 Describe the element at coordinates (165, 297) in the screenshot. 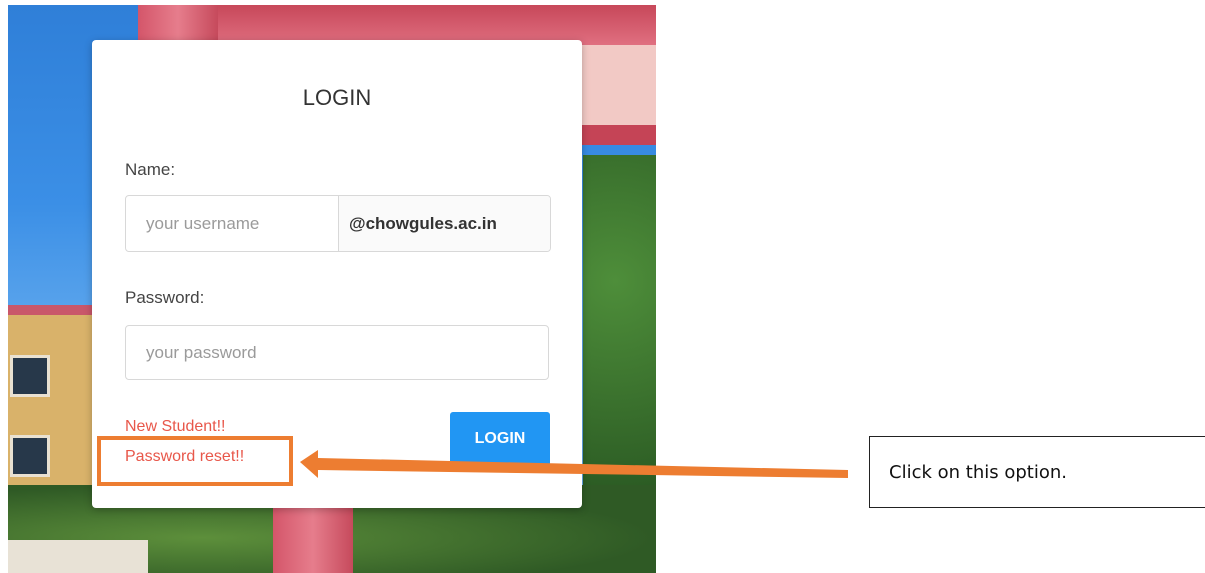

I see `password-label: Password:` at that location.